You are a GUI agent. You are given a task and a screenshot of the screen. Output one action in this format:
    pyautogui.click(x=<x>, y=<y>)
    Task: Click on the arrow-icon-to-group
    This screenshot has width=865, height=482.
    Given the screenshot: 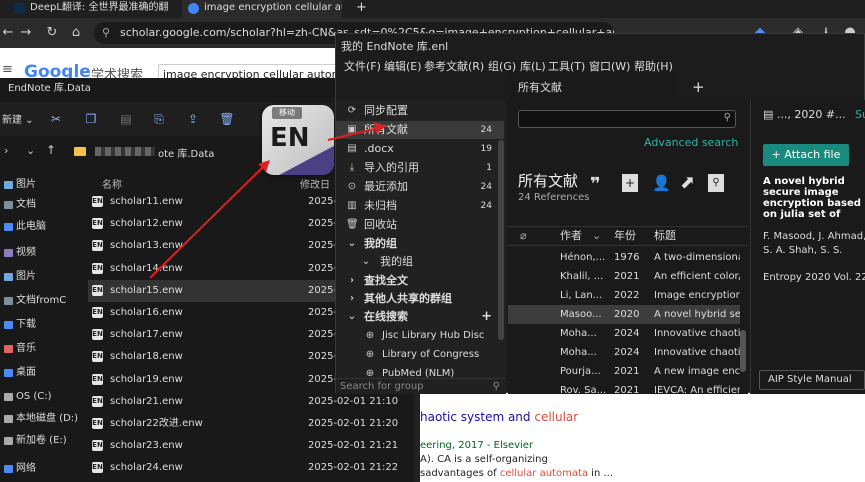 What is the action you would take?
    pyautogui.click(x=353, y=134)
    